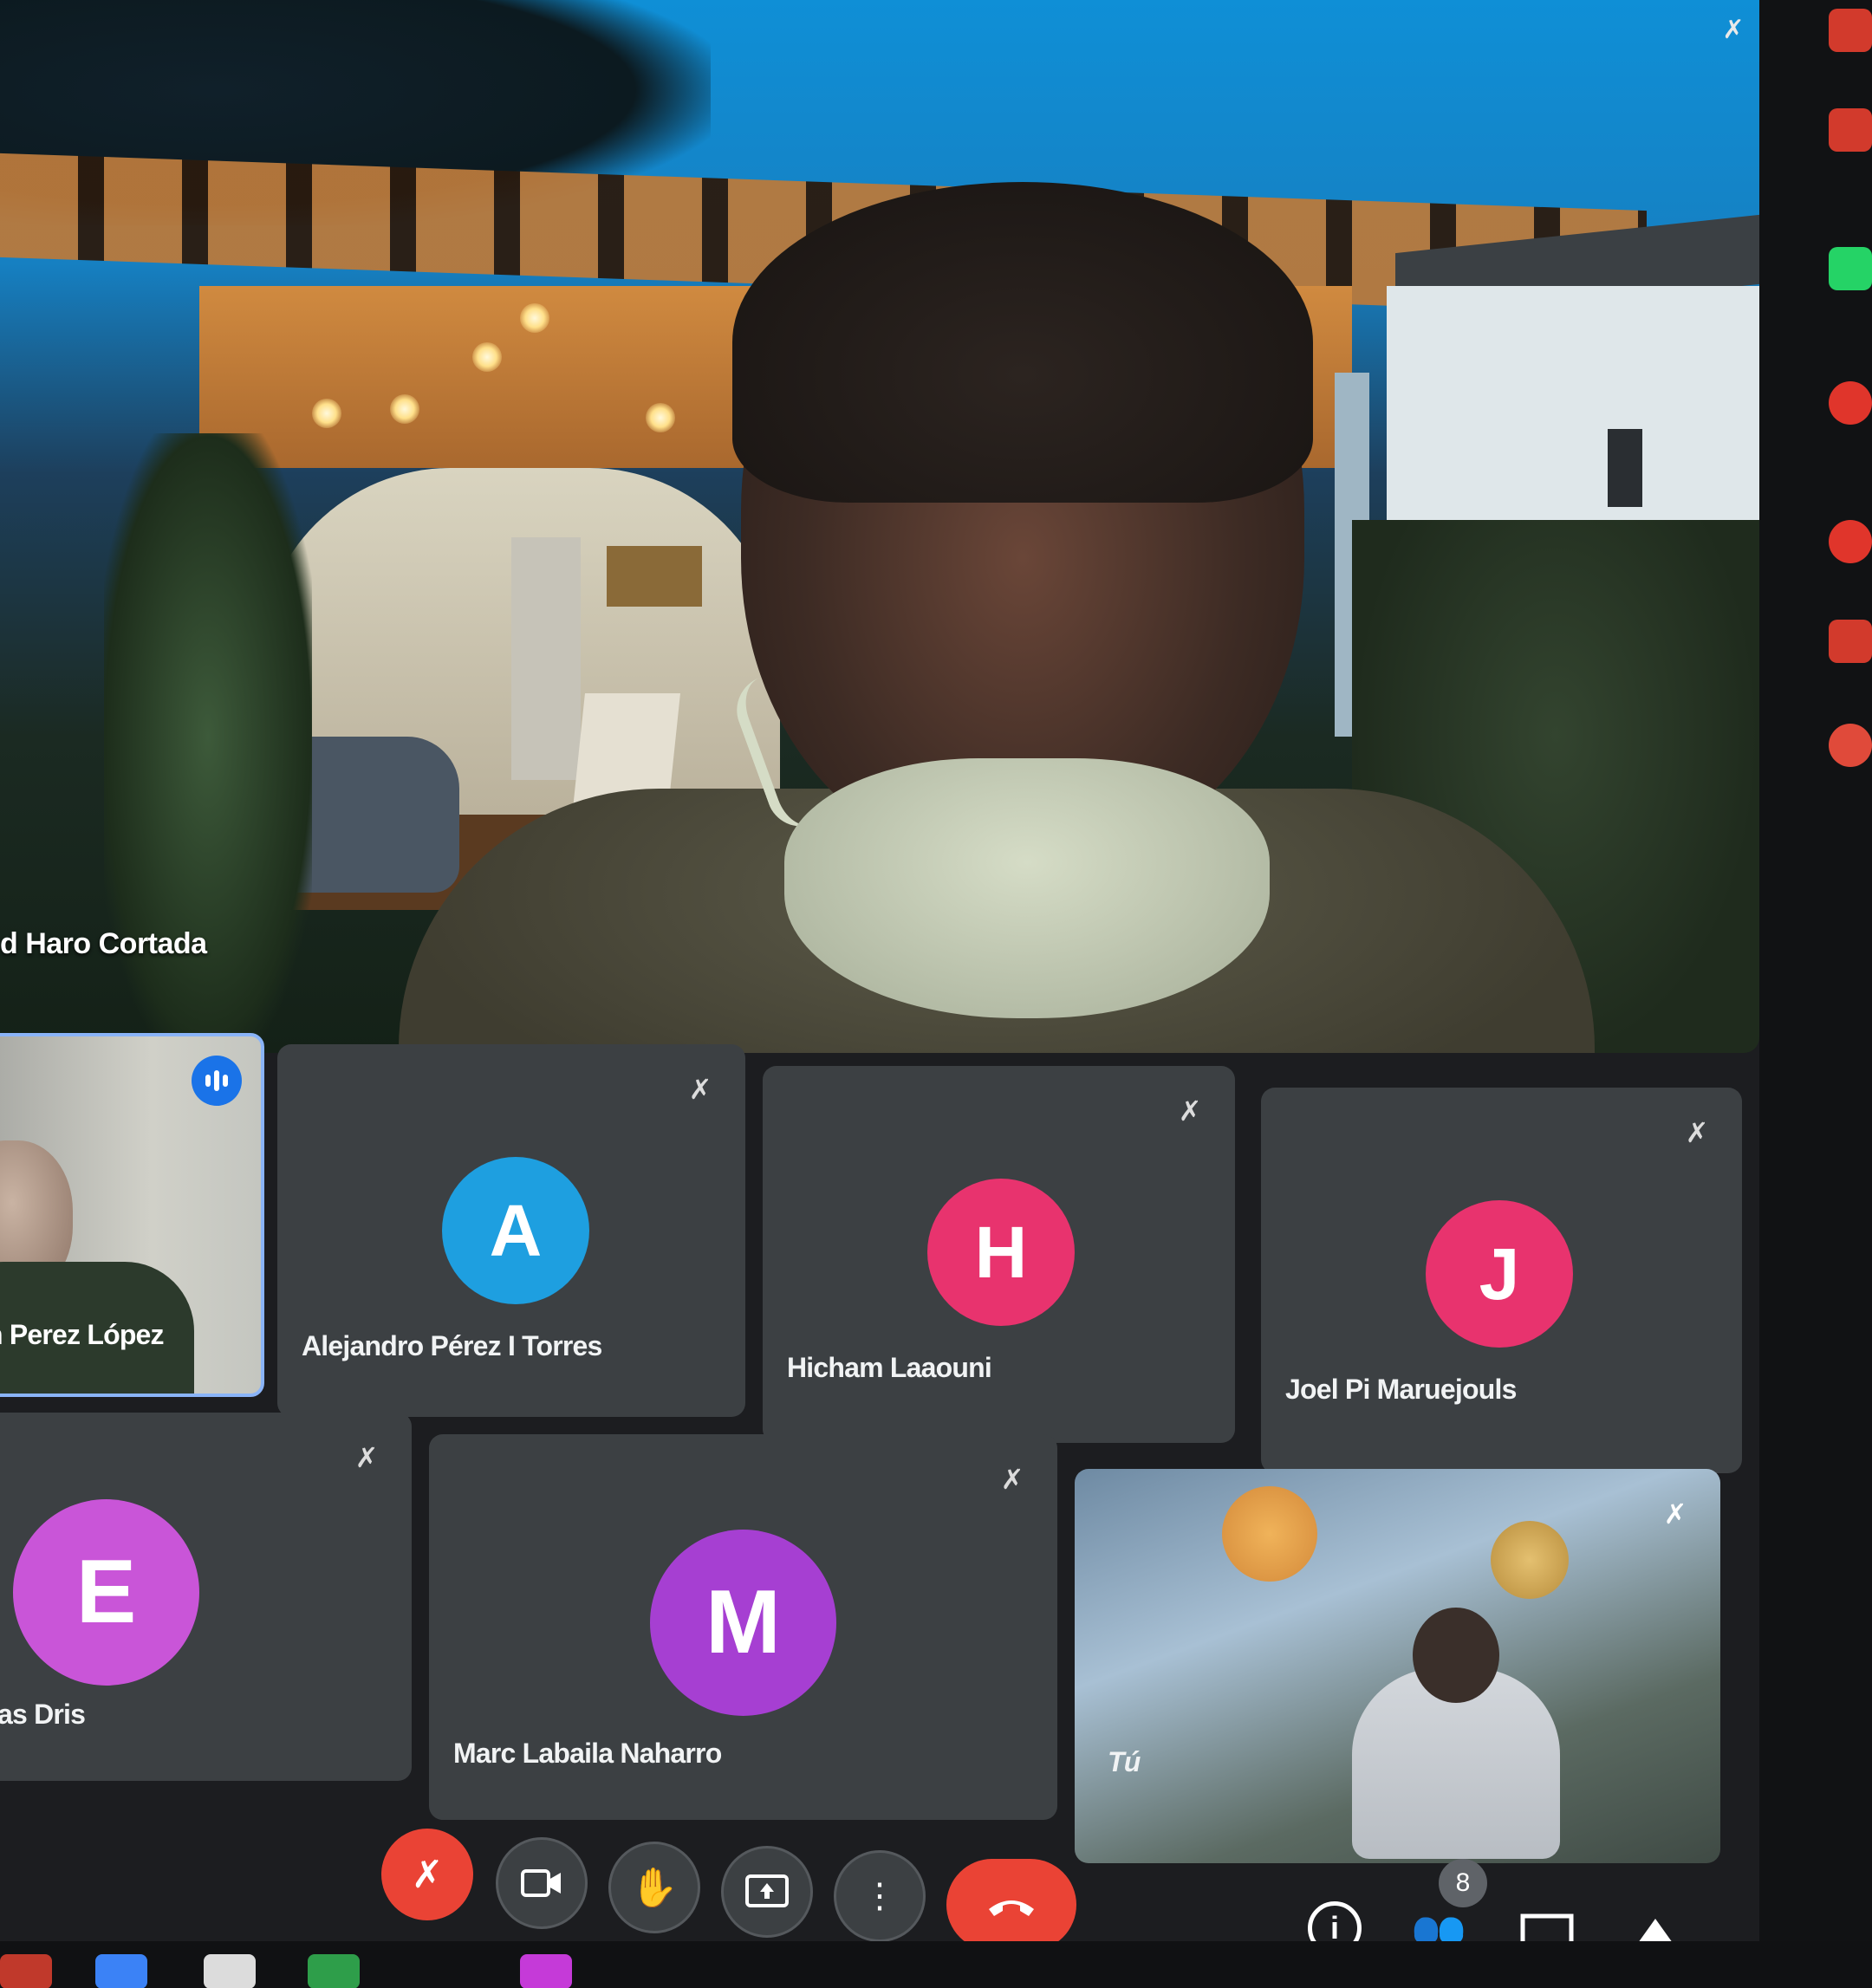 The image size is (1872, 1988). I want to click on whatsapp-icon, so click(1850, 268).